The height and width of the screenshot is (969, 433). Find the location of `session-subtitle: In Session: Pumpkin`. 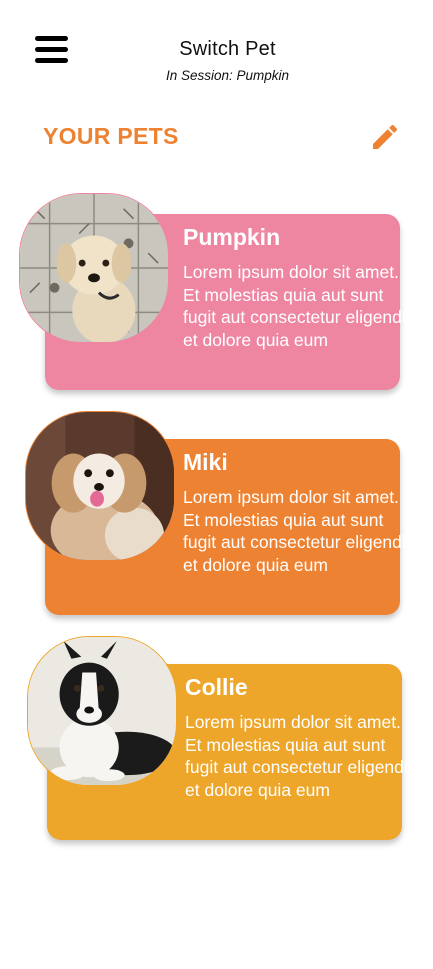

session-subtitle: In Session: Pumpkin is located at coordinates (227, 75).